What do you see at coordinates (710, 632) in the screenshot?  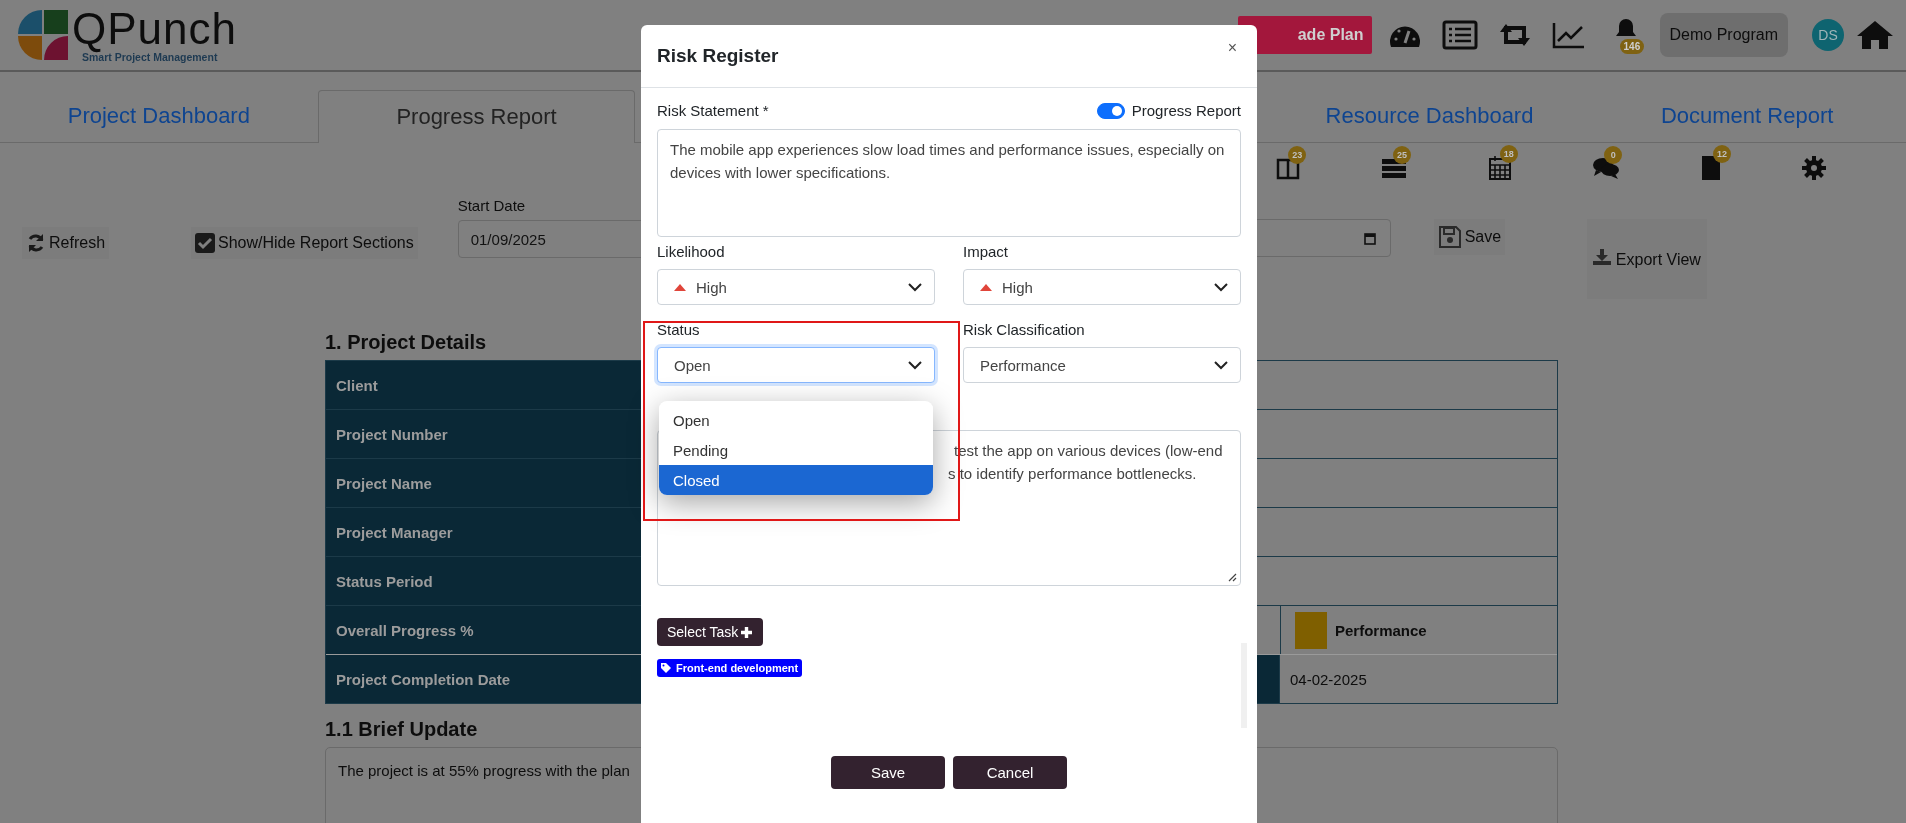 I see `select-task-button: Select Task` at bounding box center [710, 632].